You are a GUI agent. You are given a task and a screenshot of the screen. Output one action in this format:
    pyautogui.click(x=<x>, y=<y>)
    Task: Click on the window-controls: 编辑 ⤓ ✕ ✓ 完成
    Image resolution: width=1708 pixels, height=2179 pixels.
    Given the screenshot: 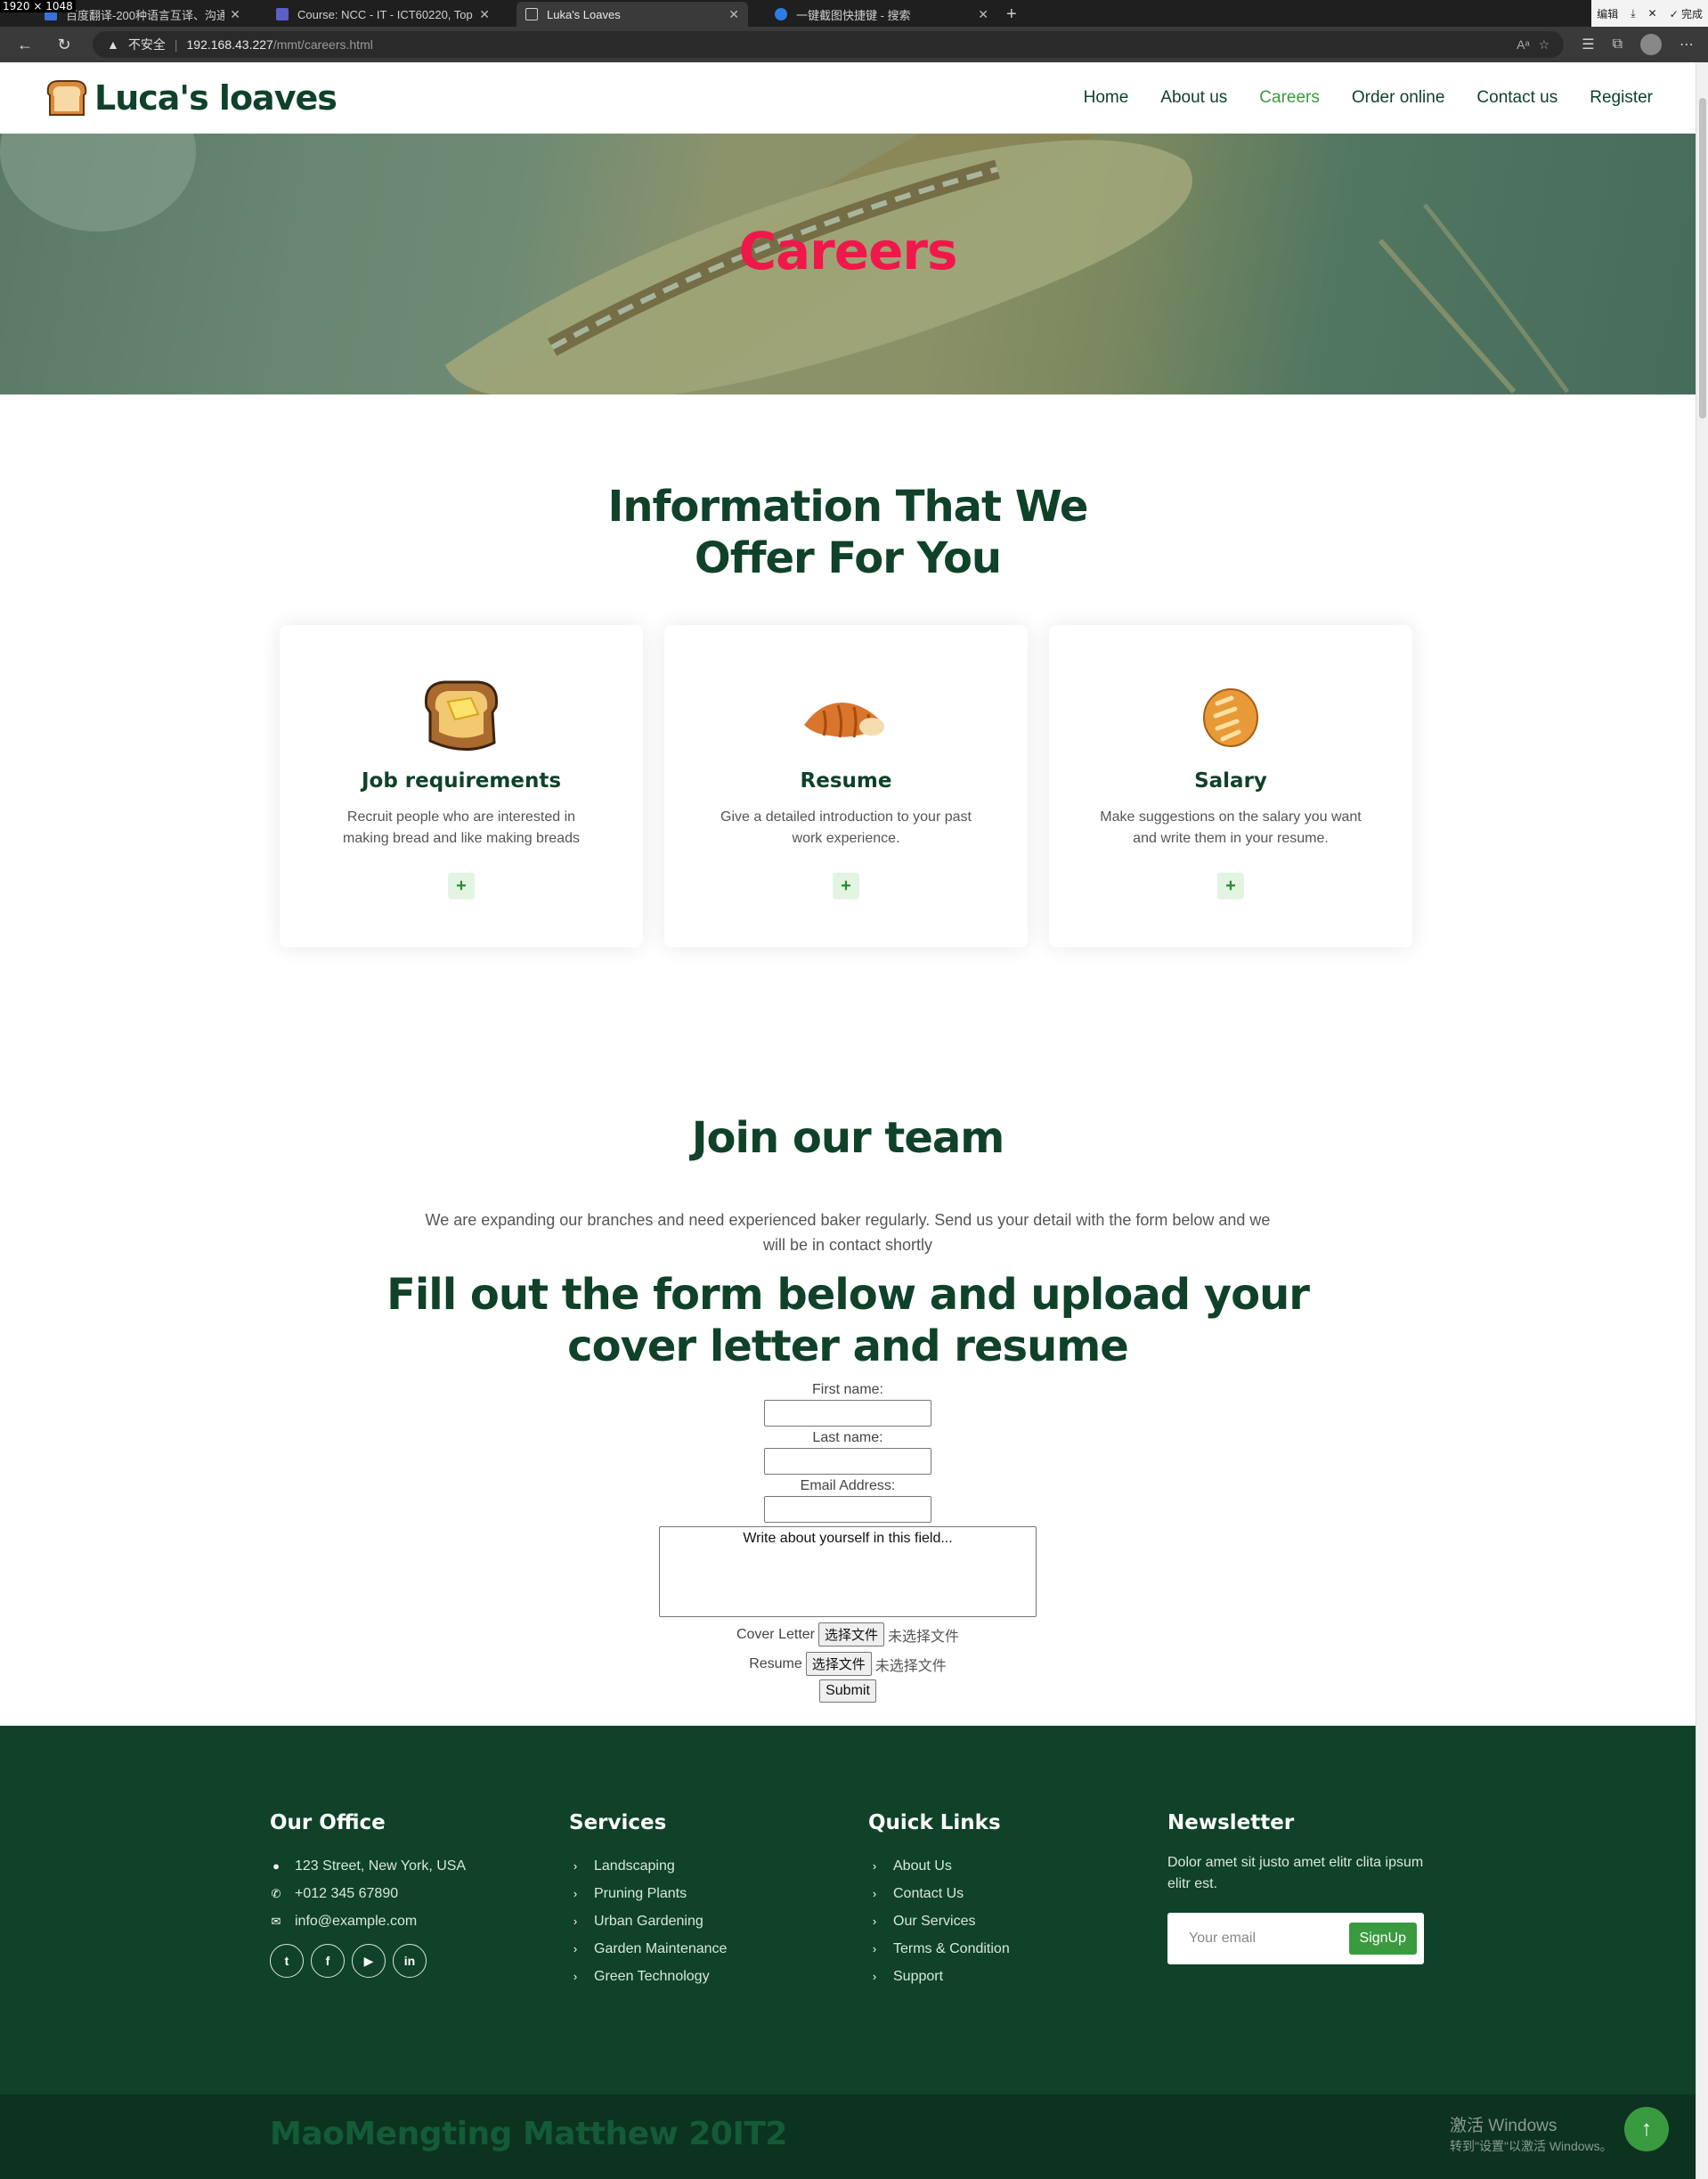 What is the action you would take?
    pyautogui.click(x=1649, y=13)
    